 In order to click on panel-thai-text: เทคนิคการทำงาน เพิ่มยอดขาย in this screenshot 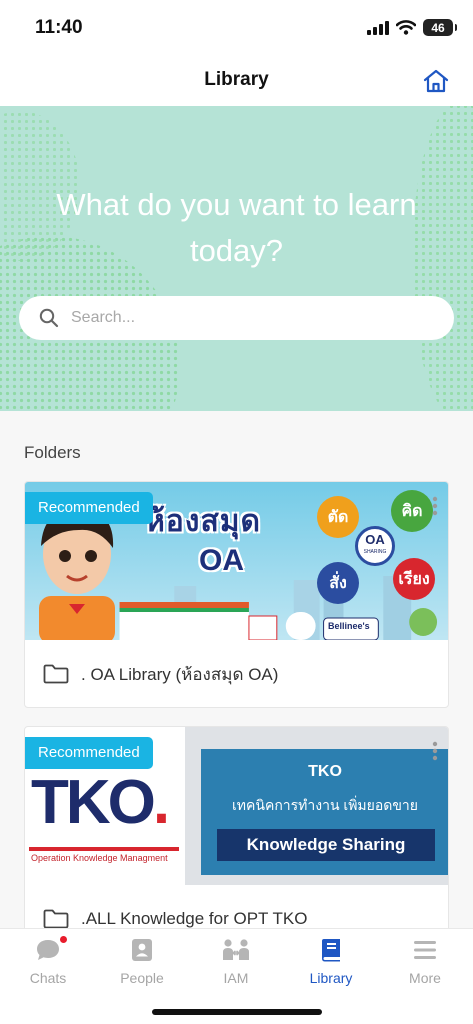, I will do `click(325, 805)`.